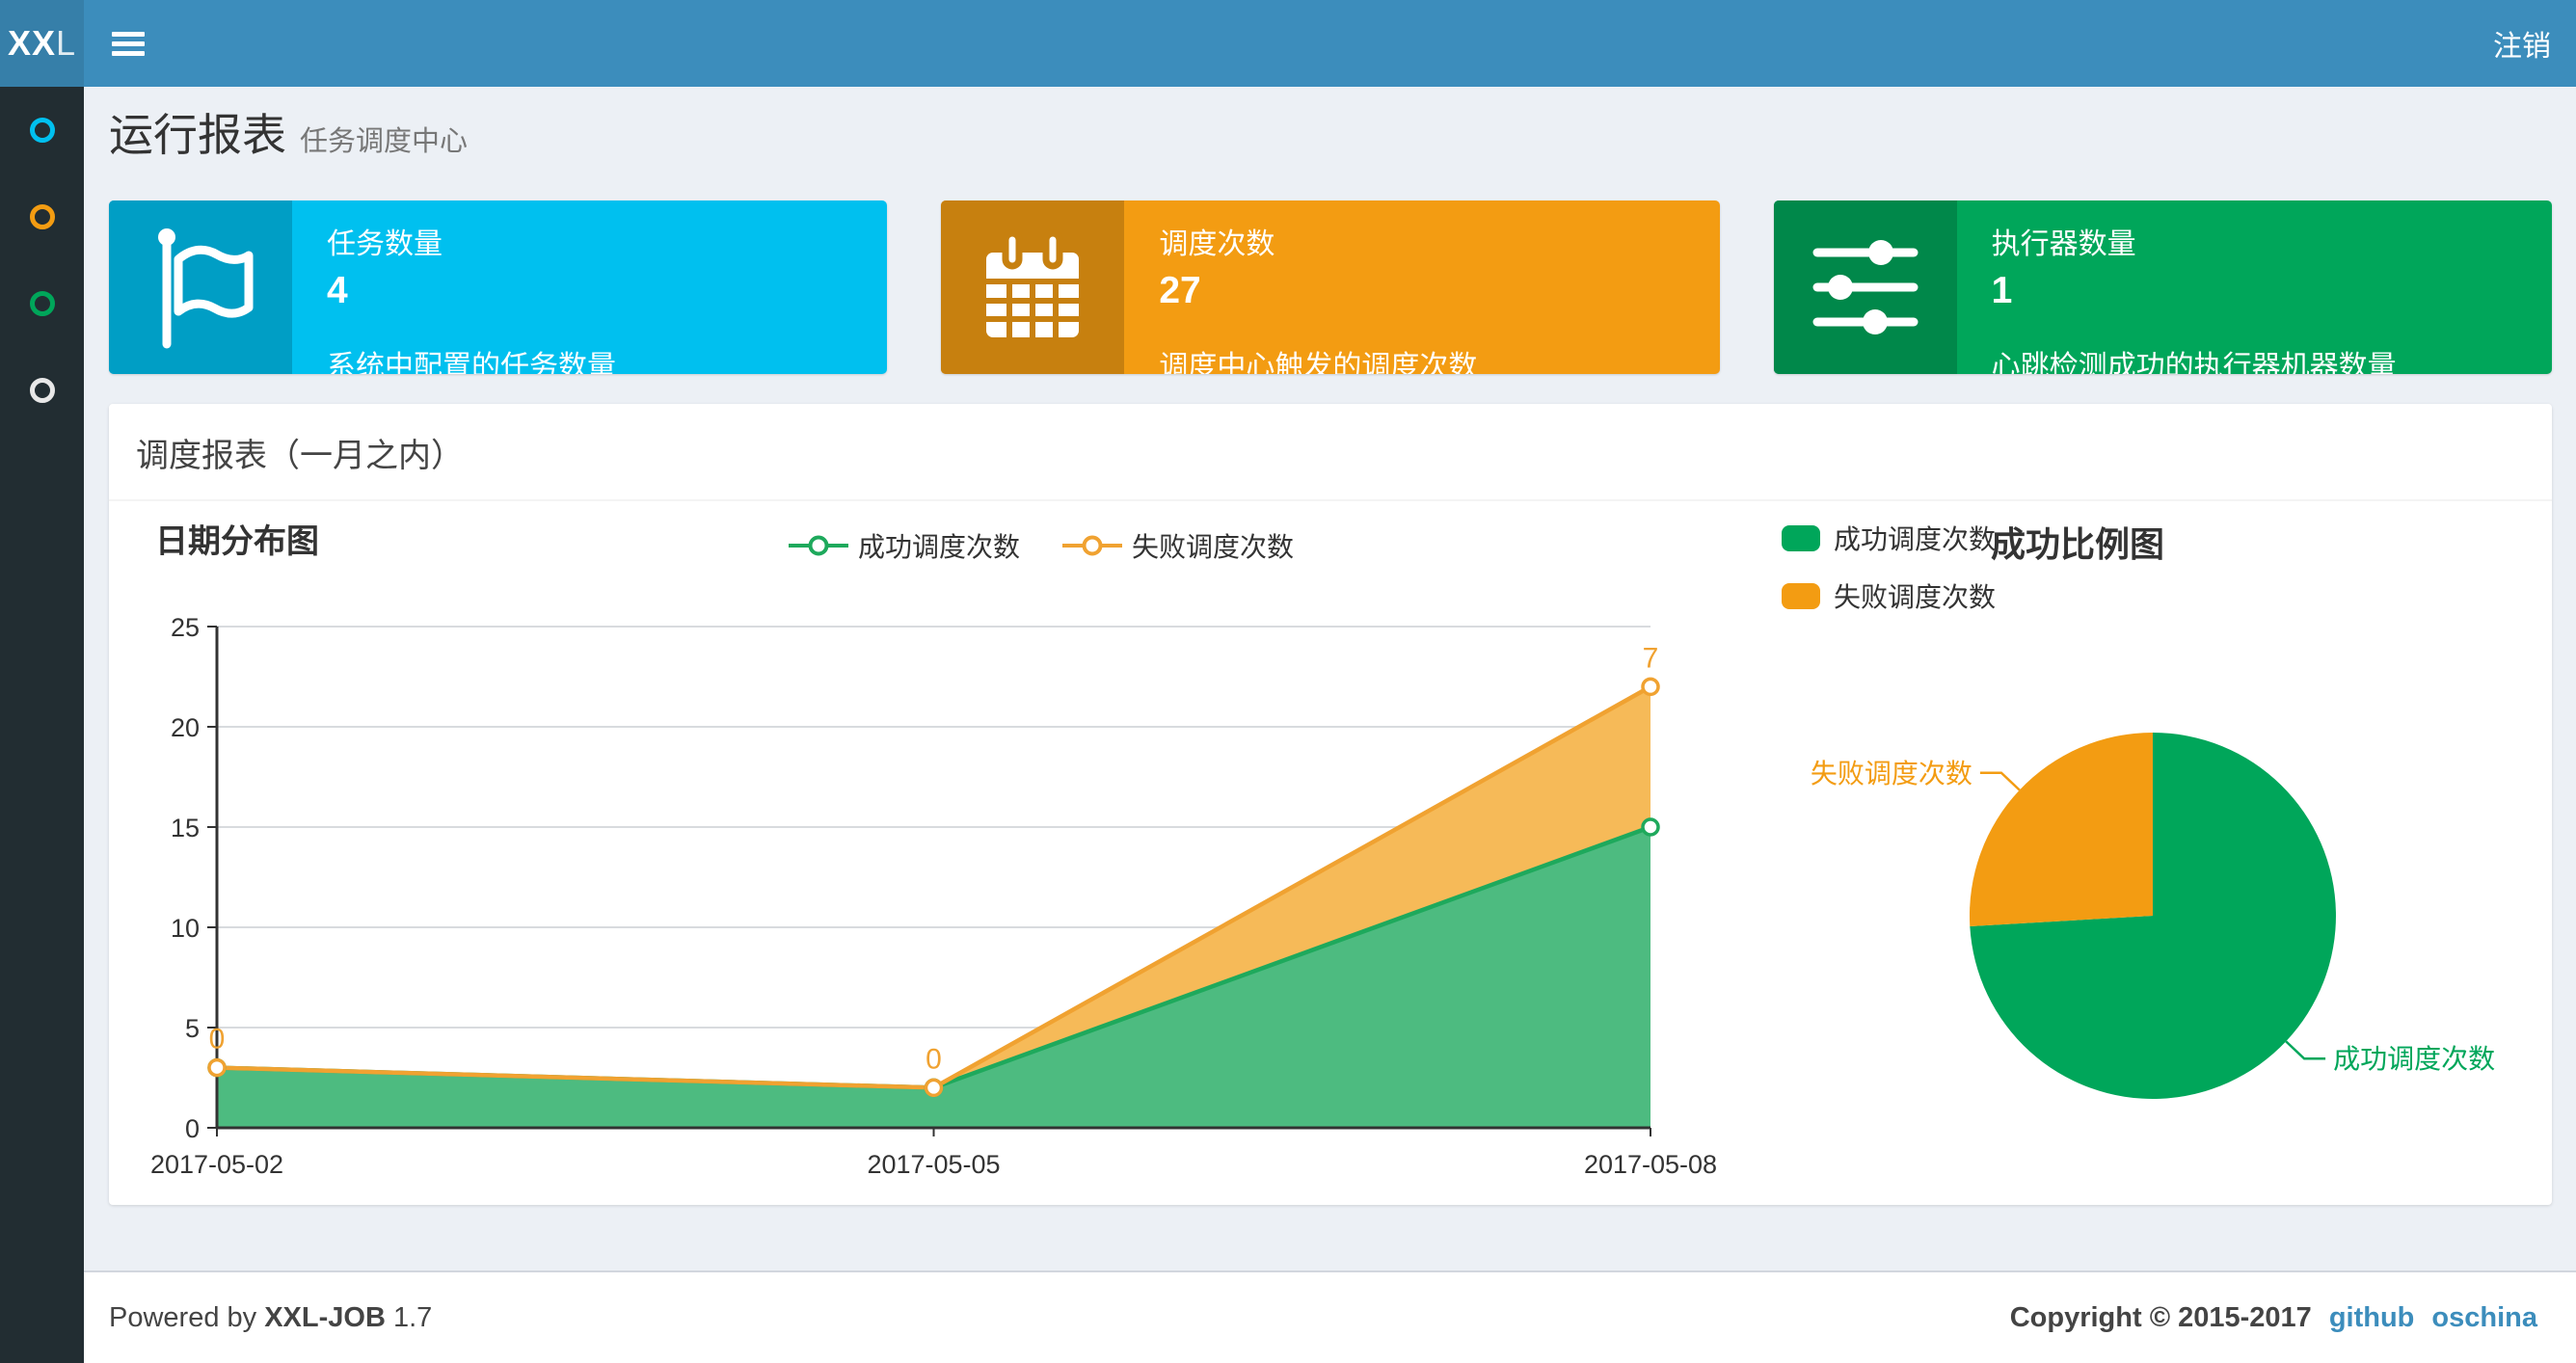 Image resolution: width=2576 pixels, height=1363 pixels. Describe the element at coordinates (300, 456) in the screenshot. I see `panel-title: 调度报表（一月之内）` at that location.